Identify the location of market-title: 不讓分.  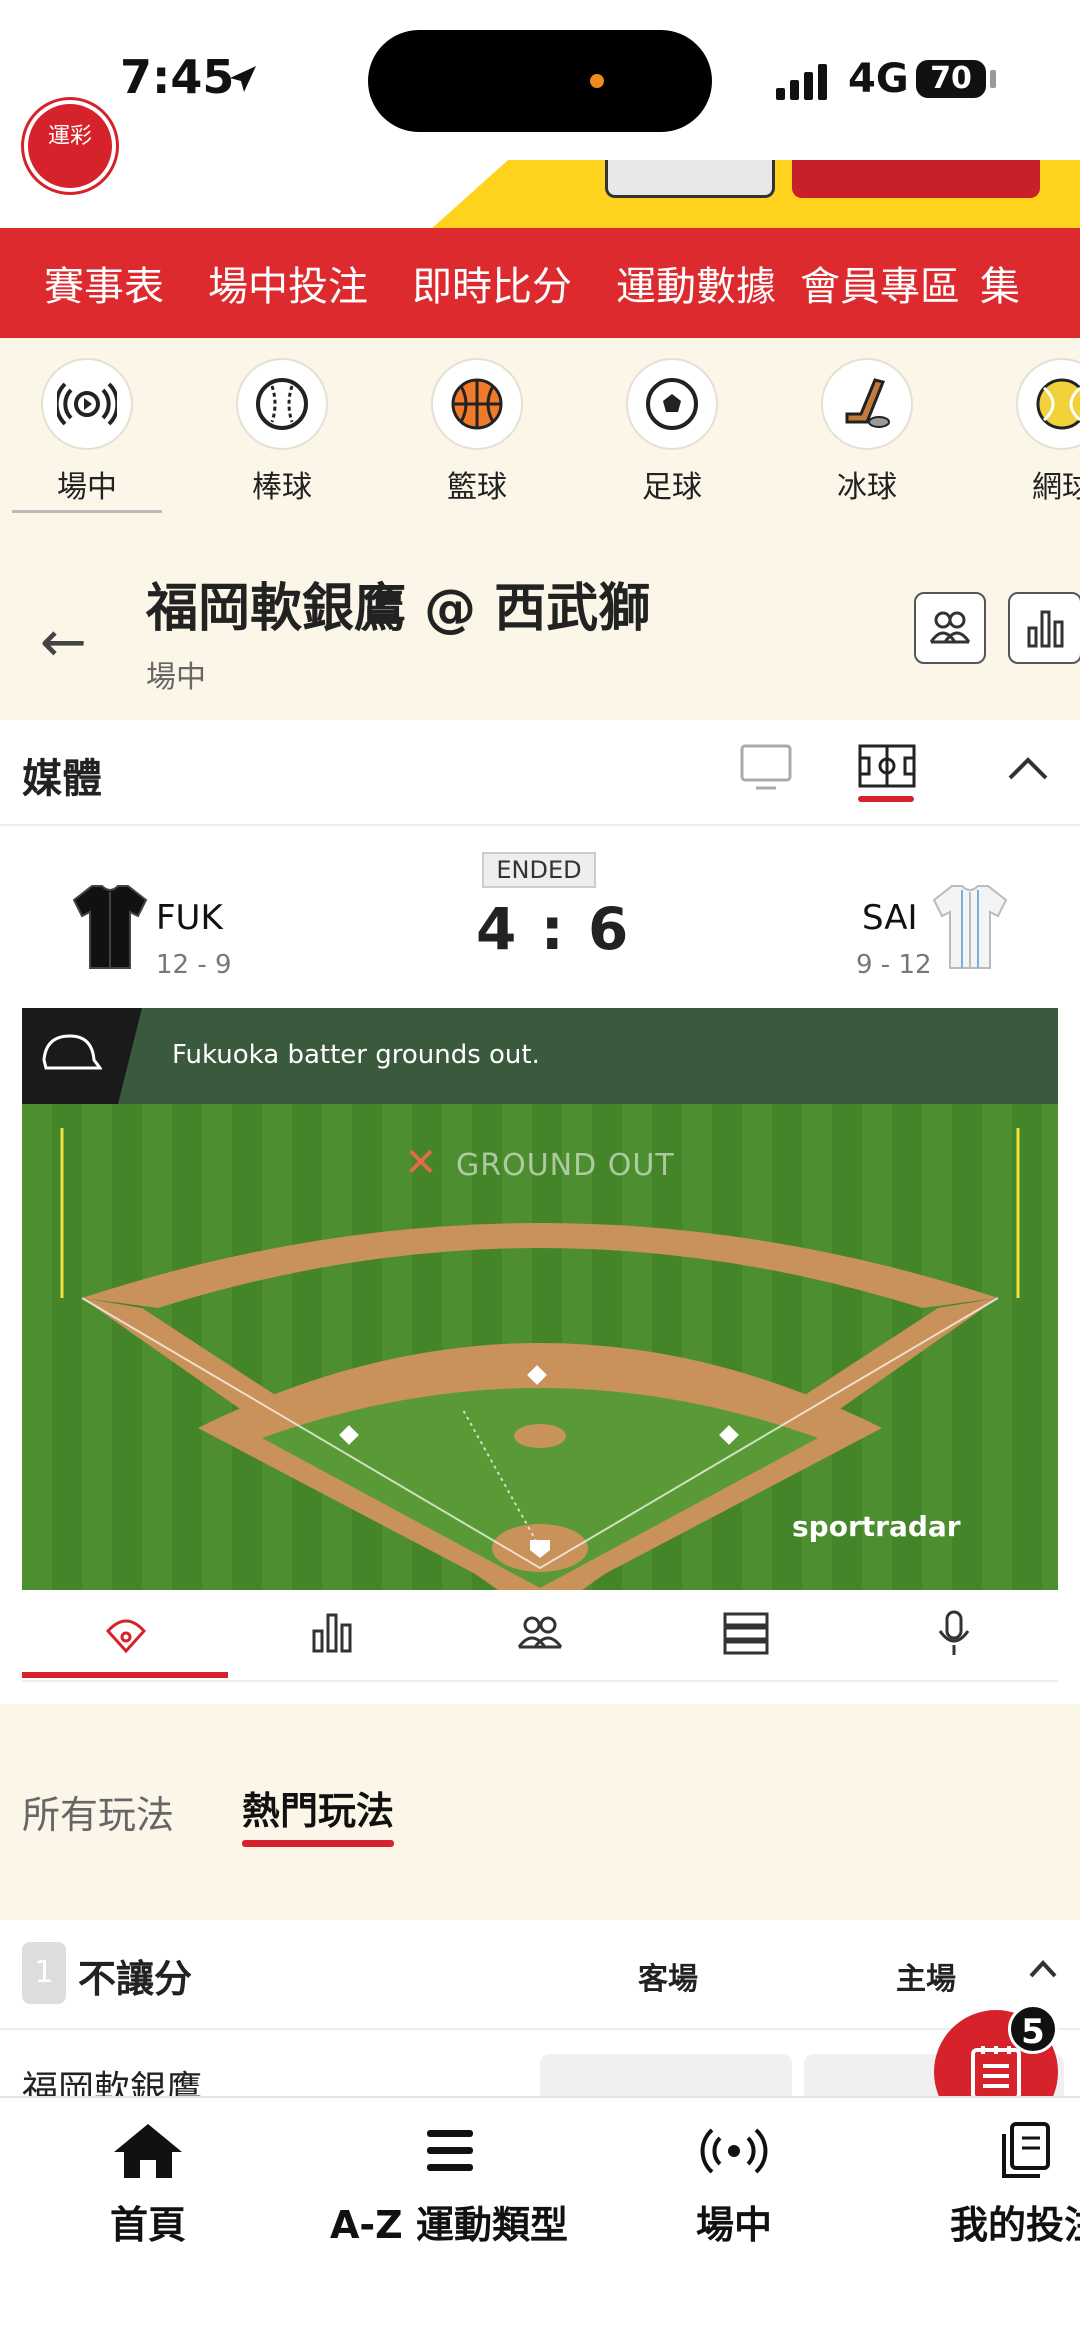
(135, 1979).